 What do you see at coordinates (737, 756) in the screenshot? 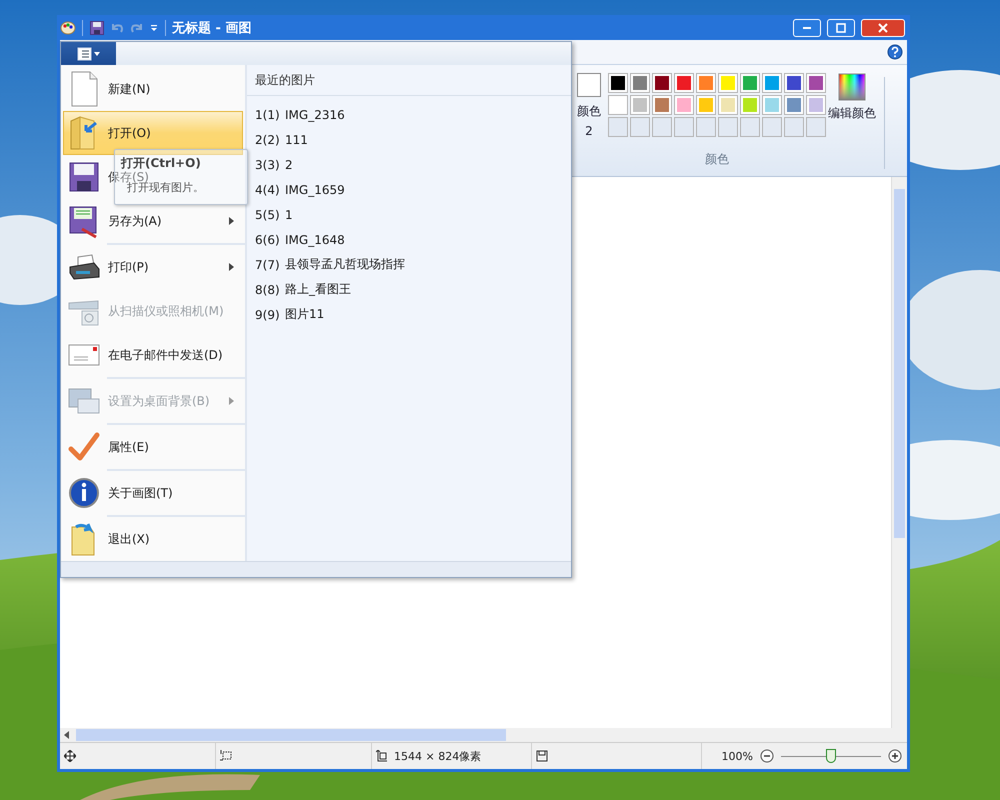
I see `zoom-percent: 100%` at bounding box center [737, 756].